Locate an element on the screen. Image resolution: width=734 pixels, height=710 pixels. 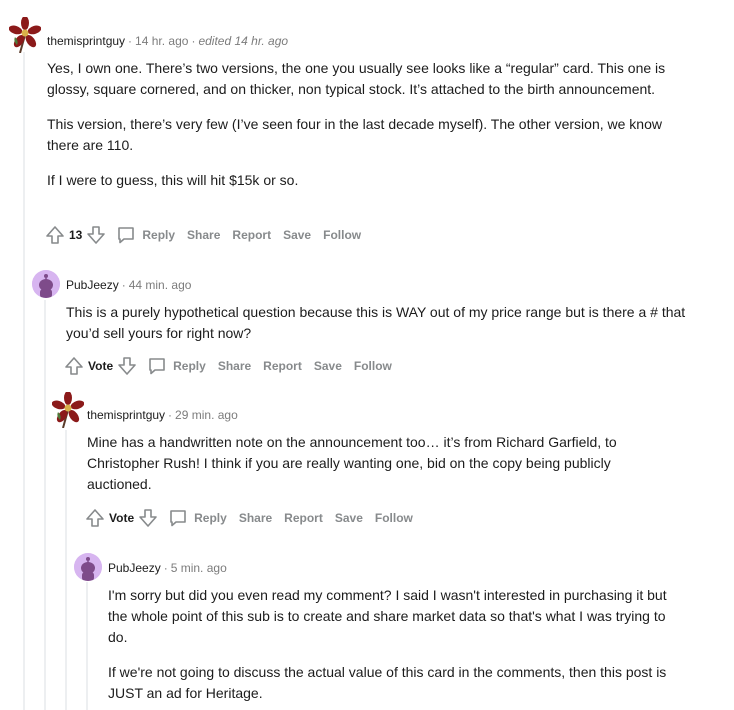
vote-count: 13 is located at coordinates (76, 235).